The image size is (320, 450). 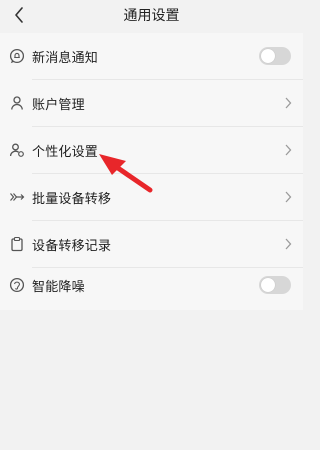 I want to click on chat-bell-icon, so click(x=17, y=56).